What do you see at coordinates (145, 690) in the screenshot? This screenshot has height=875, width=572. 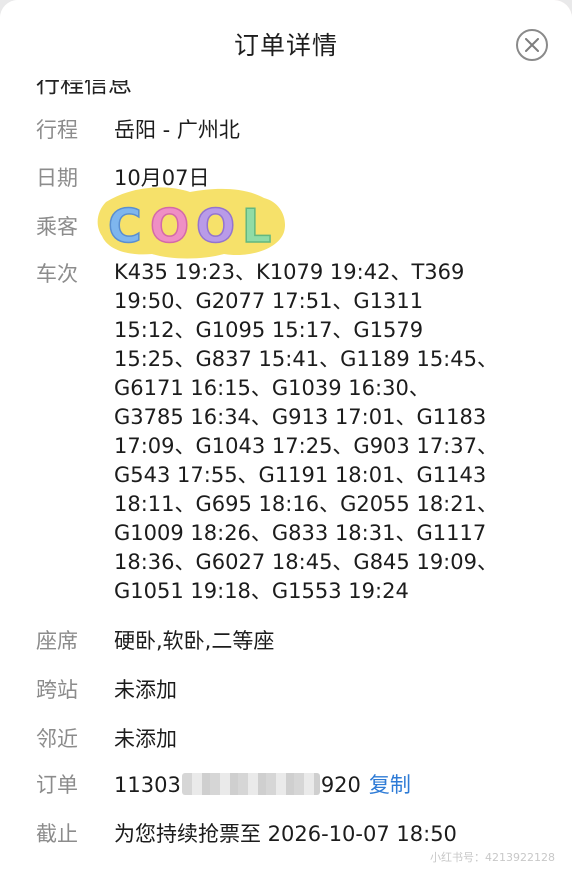 I see `cross-station-value: 未添加` at bounding box center [145, 690].